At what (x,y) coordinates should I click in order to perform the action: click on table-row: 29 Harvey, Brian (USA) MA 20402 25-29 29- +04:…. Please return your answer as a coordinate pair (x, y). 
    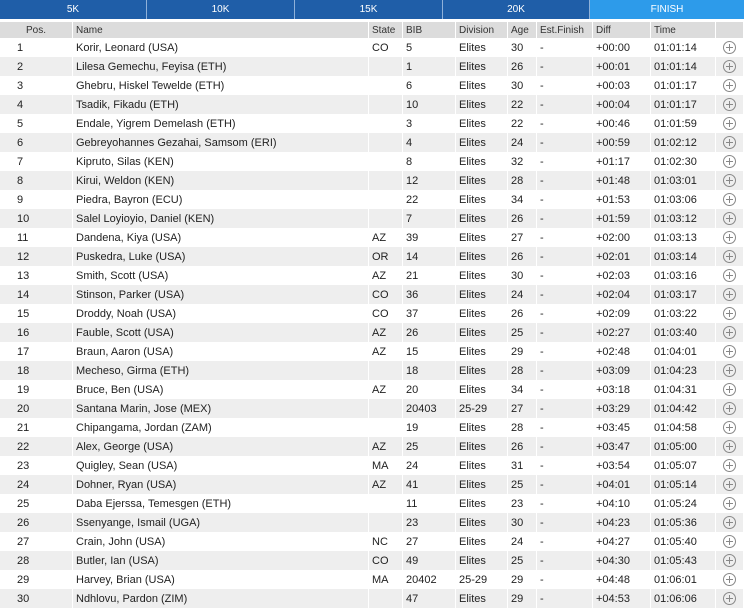
    Looking at the image, I should click on (372, 579).